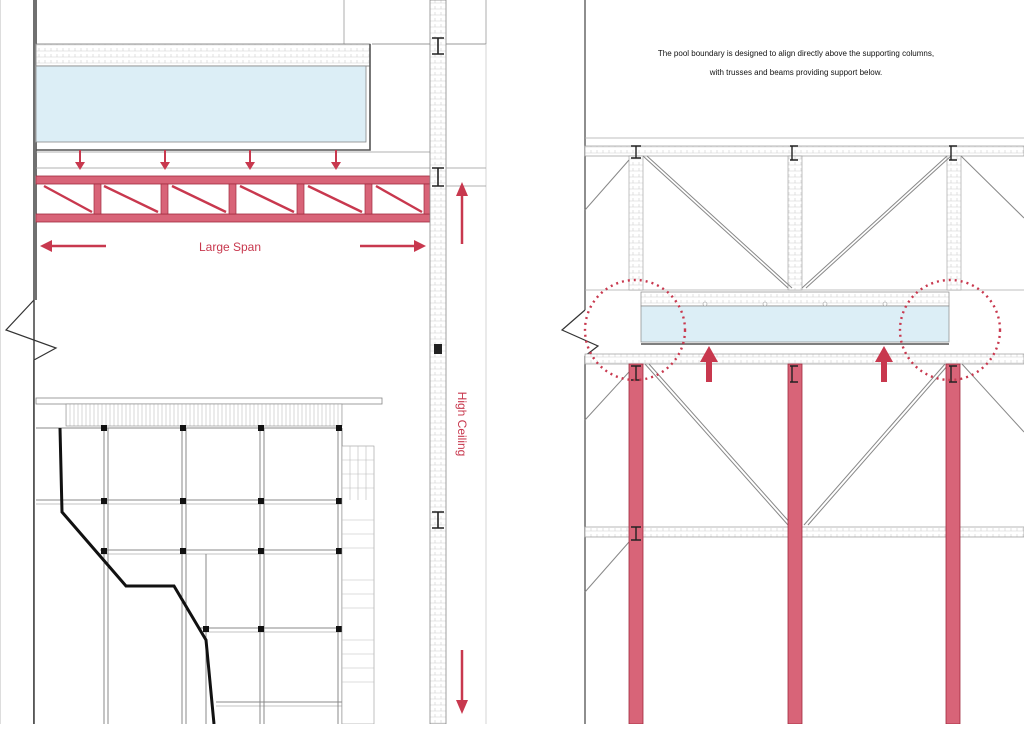  What do you see at coordinates (230, 247) in the screenshot?
I see `large-span-label: Large Span` at bounding box center [230, 247].